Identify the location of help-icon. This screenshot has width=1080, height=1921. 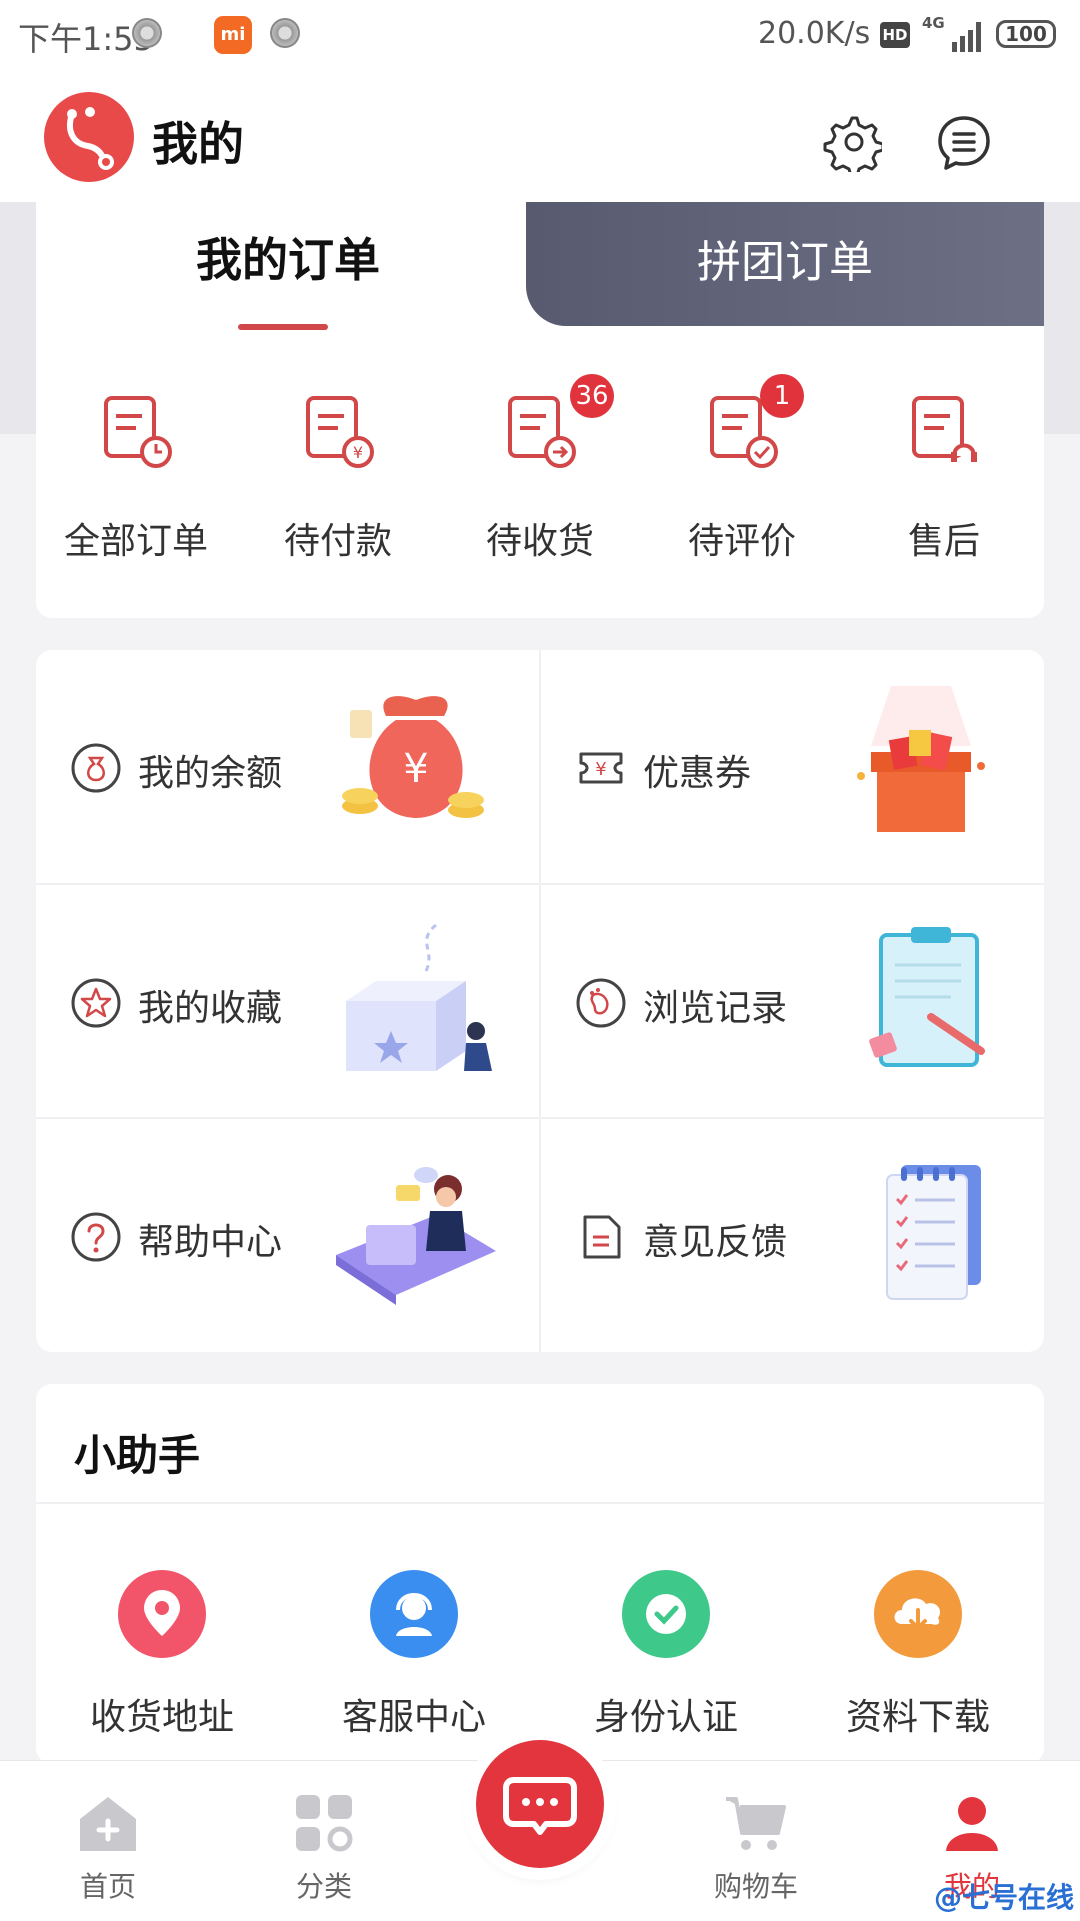
(96, 1237).